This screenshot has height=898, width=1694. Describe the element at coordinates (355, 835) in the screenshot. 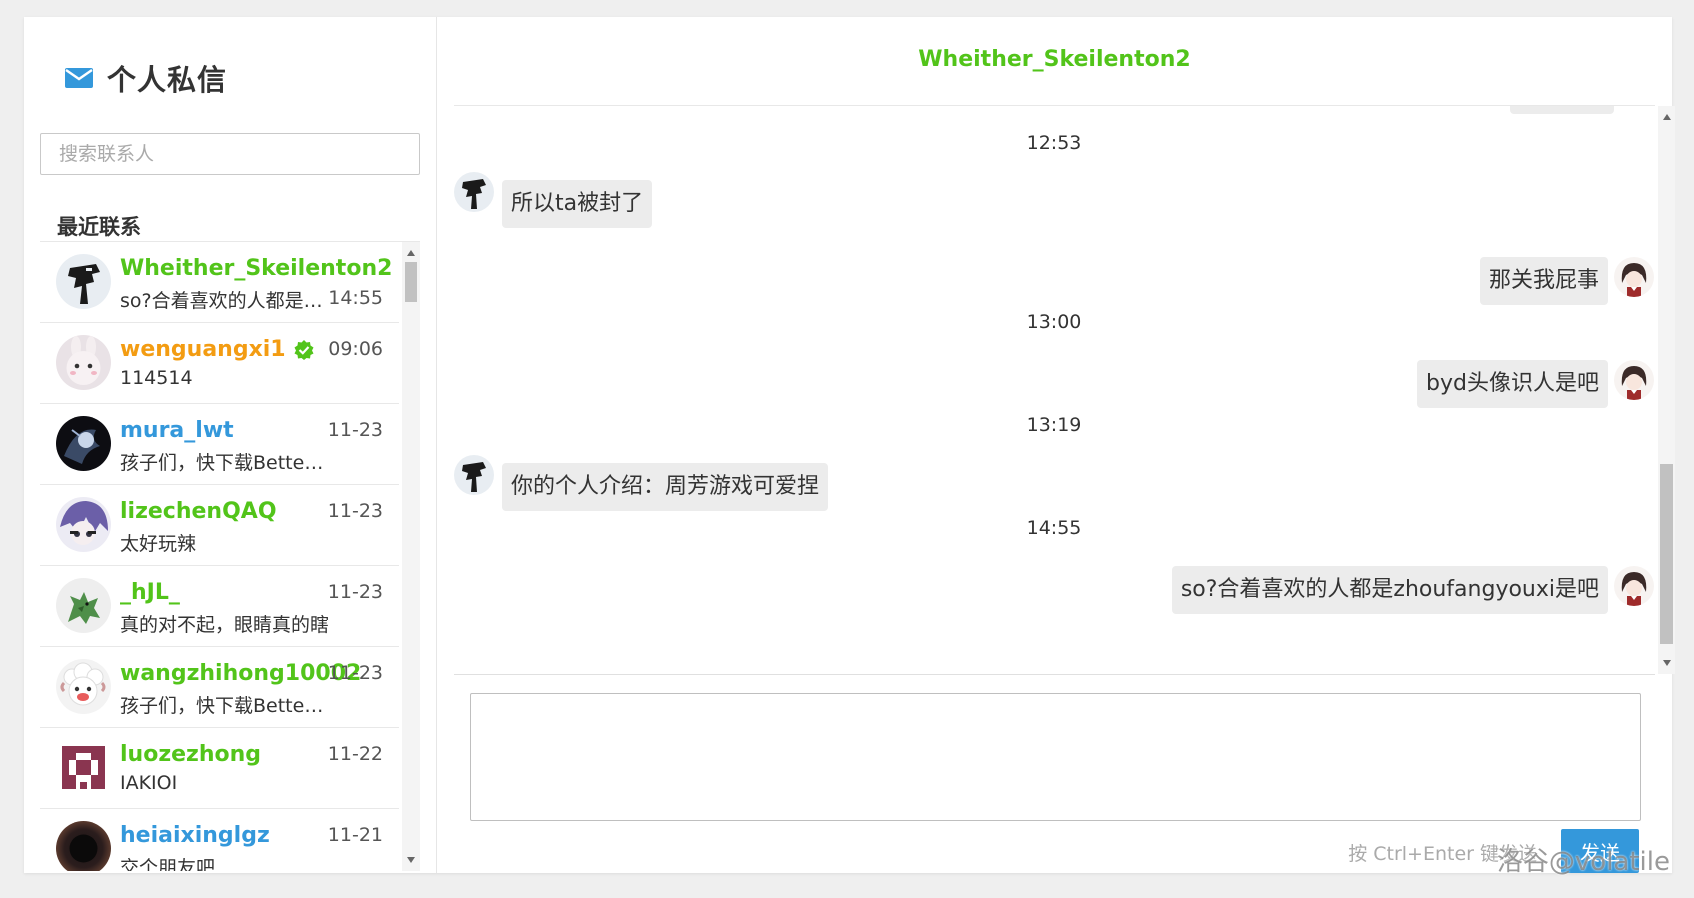

I see `contact-time: 11-21` at that location.